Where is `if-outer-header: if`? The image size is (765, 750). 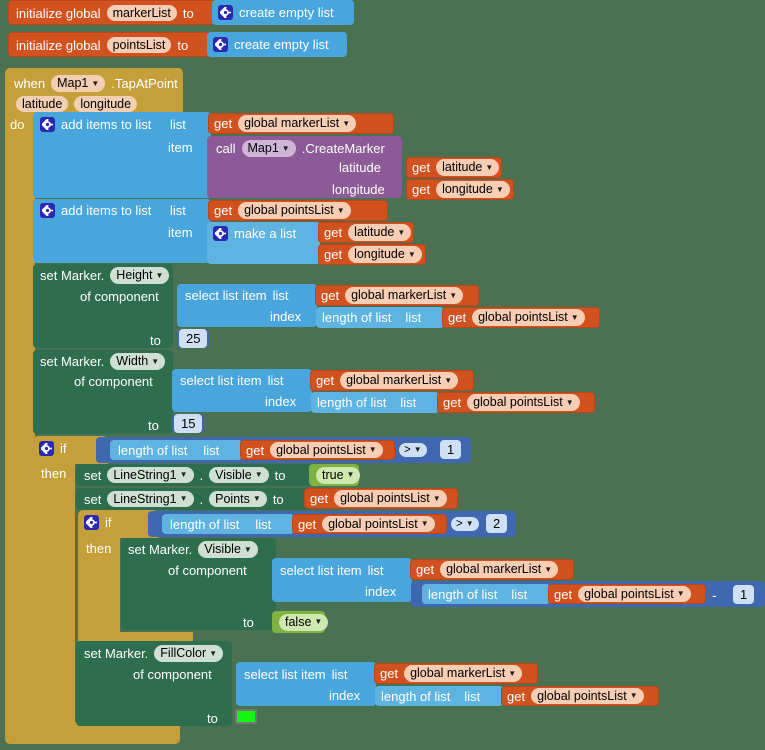 if-outer-header: if is located at coordinates (53, 448).